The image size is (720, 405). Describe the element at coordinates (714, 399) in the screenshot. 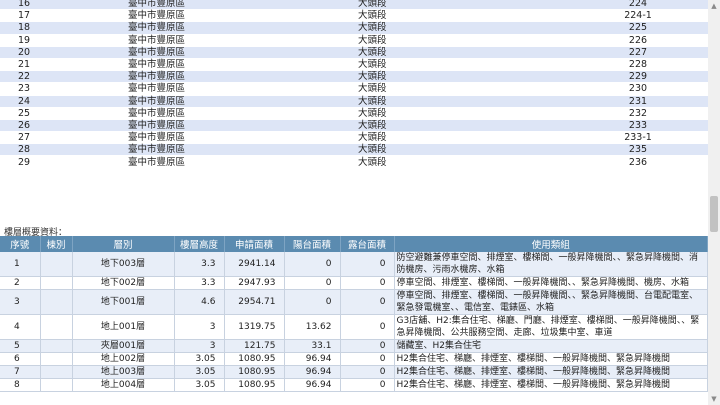

I see `scroll-down-arrow-icon: ▼` at that location.